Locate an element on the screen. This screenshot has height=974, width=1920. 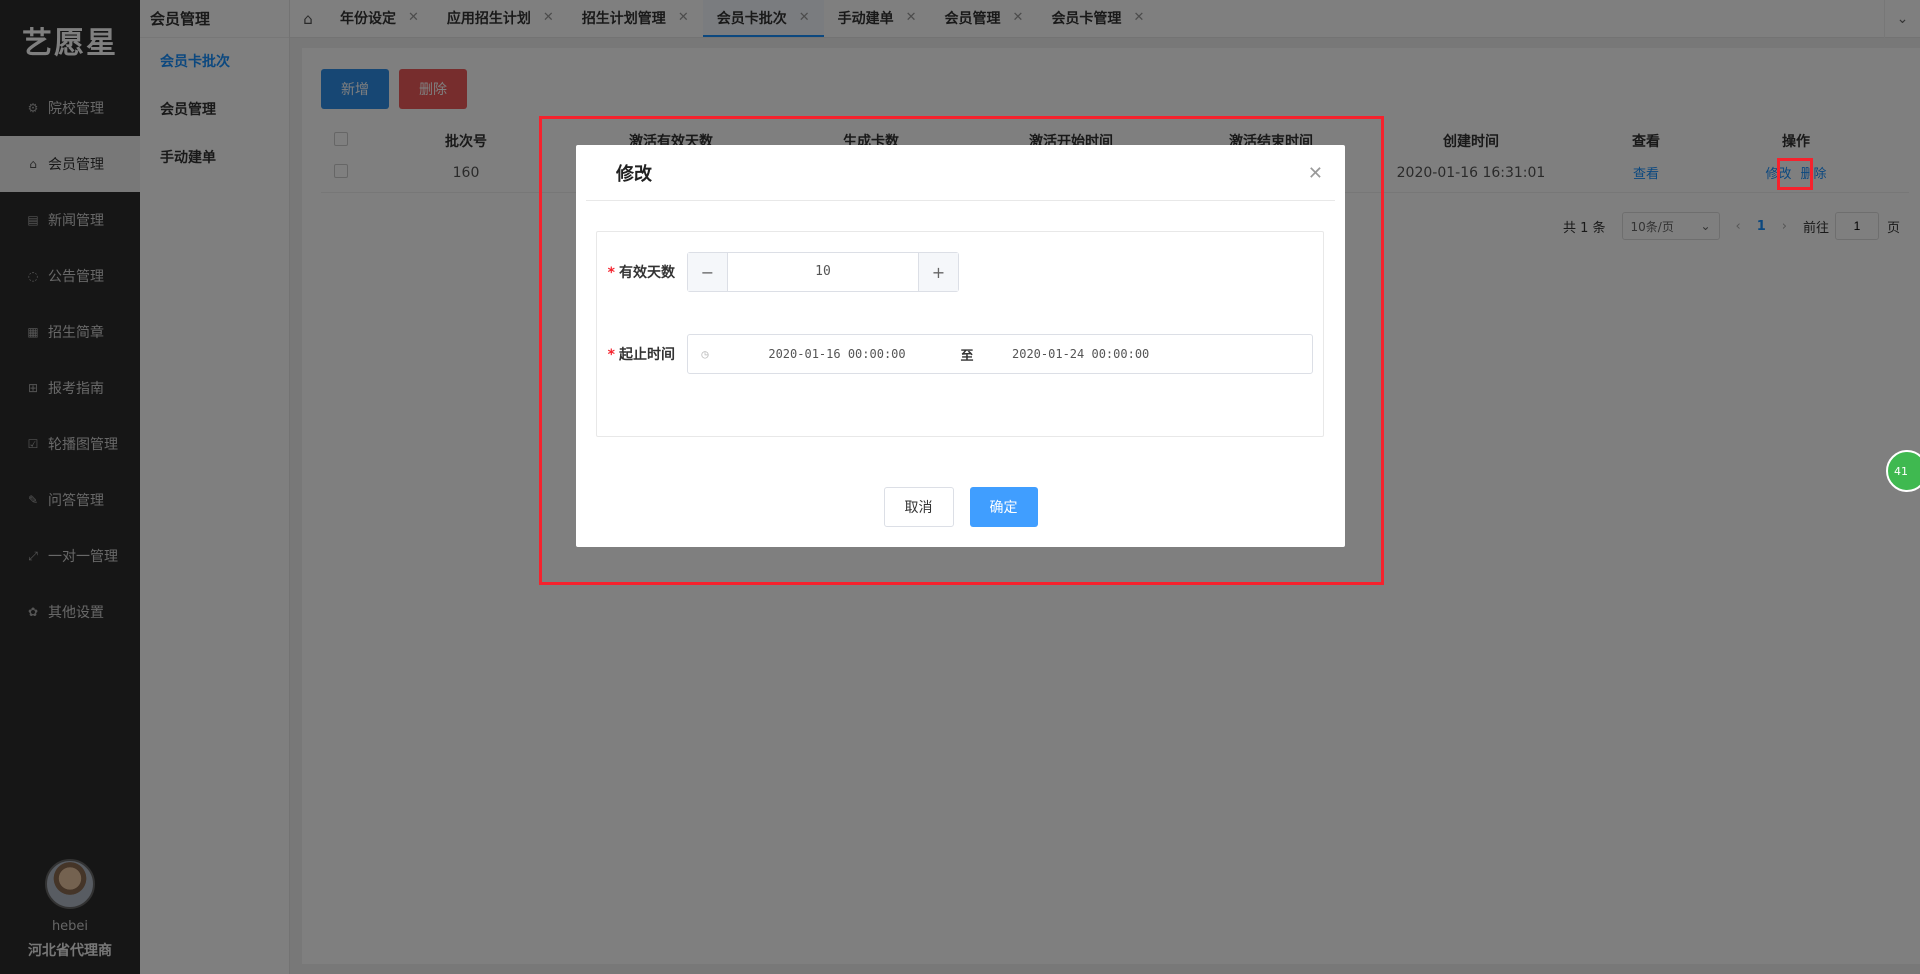
form-row-days: * 有效天数 − 10 + is located at coordinates (778, 272).